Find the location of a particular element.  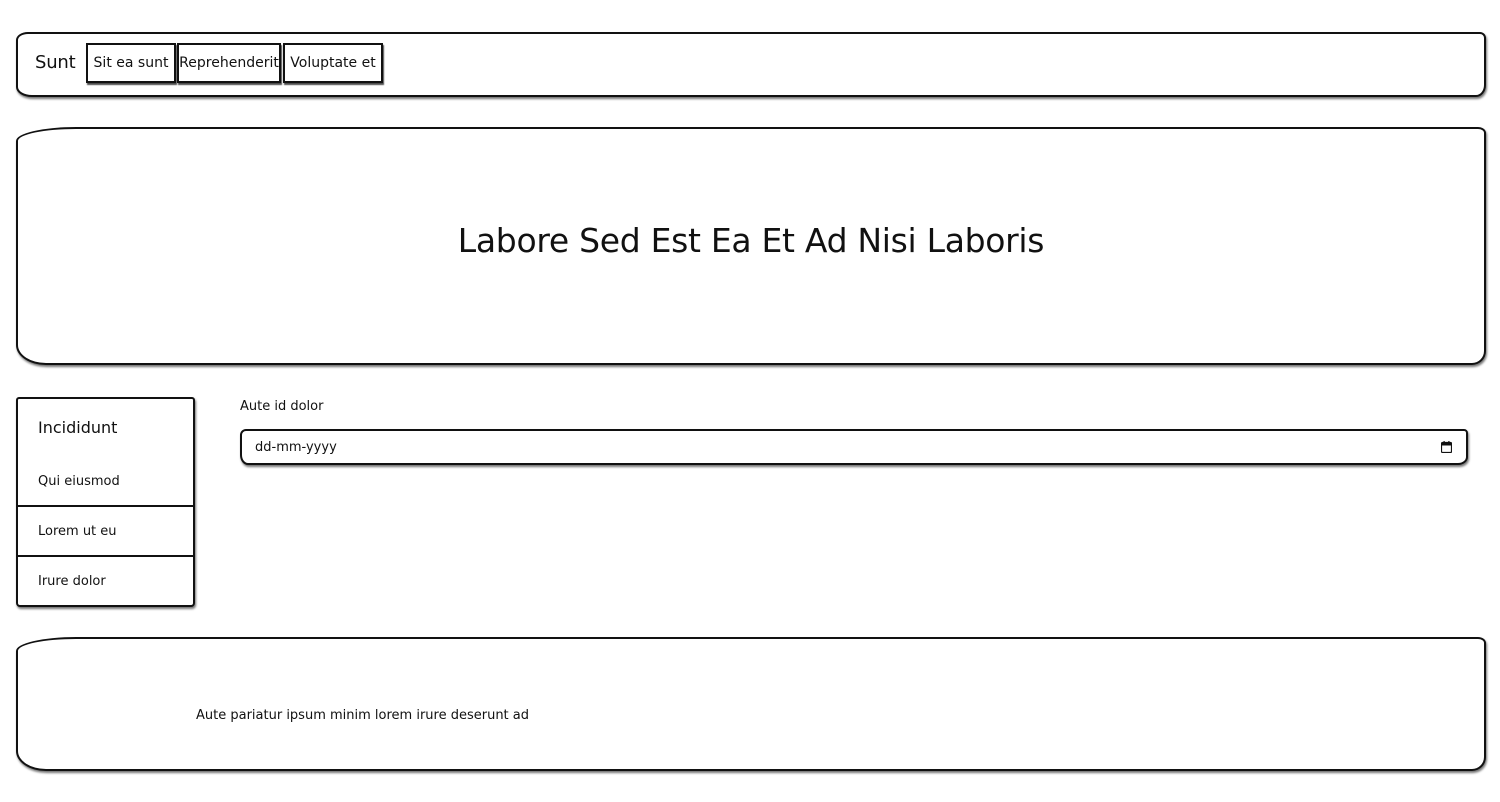

nav-button-reprehenderit: Reprehenderit is located at coordinates (229, 63).